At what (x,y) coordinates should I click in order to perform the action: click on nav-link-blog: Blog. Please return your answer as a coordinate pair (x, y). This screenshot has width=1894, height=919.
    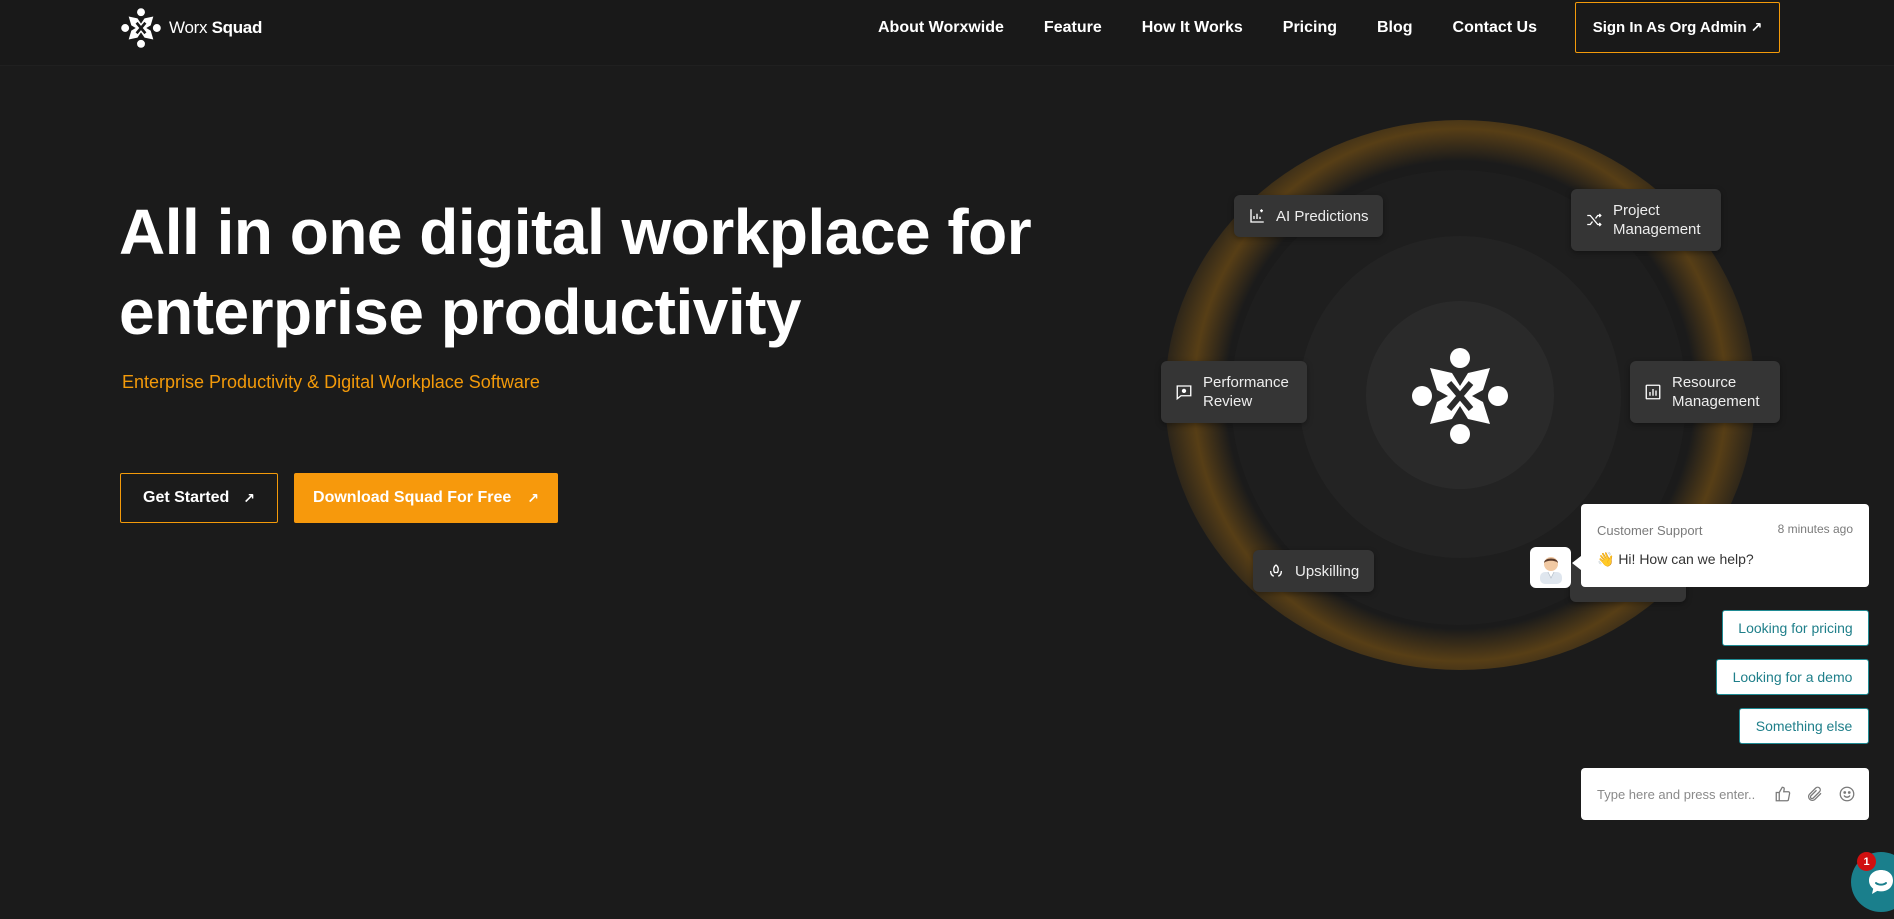
    Looking at the image, I should click on (1395, 28).